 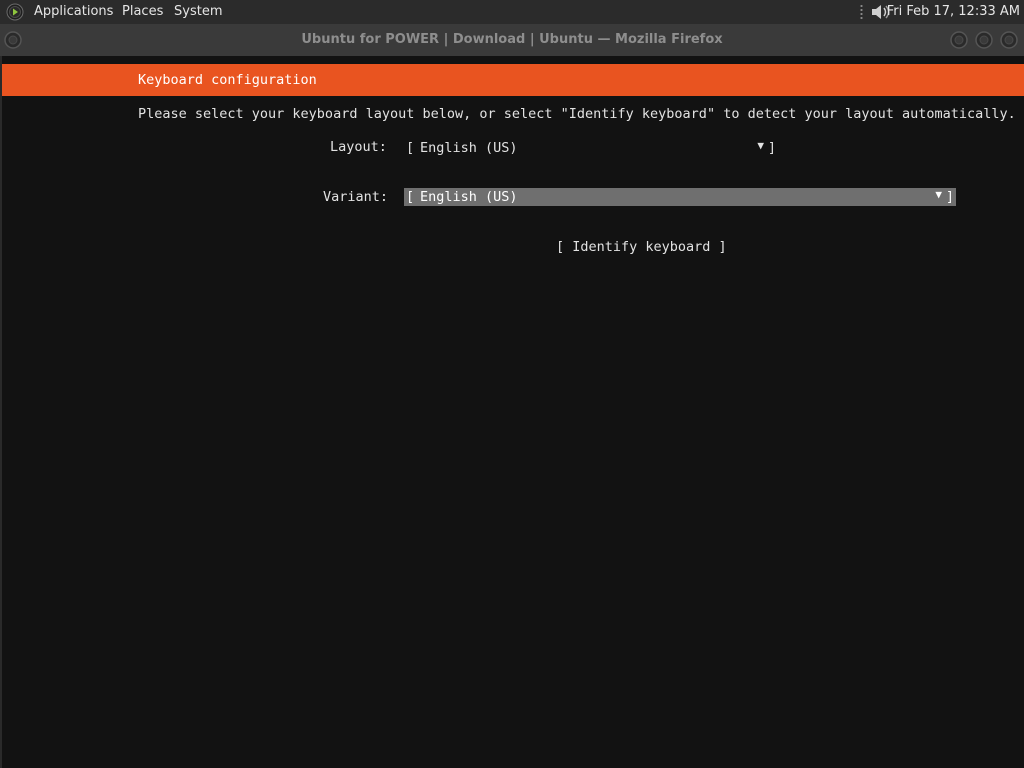 What do you see at coordinates (949, 197) in the screenshot?
I see `variant-select-close-bracket: ]` at bounding box center [949, 197].